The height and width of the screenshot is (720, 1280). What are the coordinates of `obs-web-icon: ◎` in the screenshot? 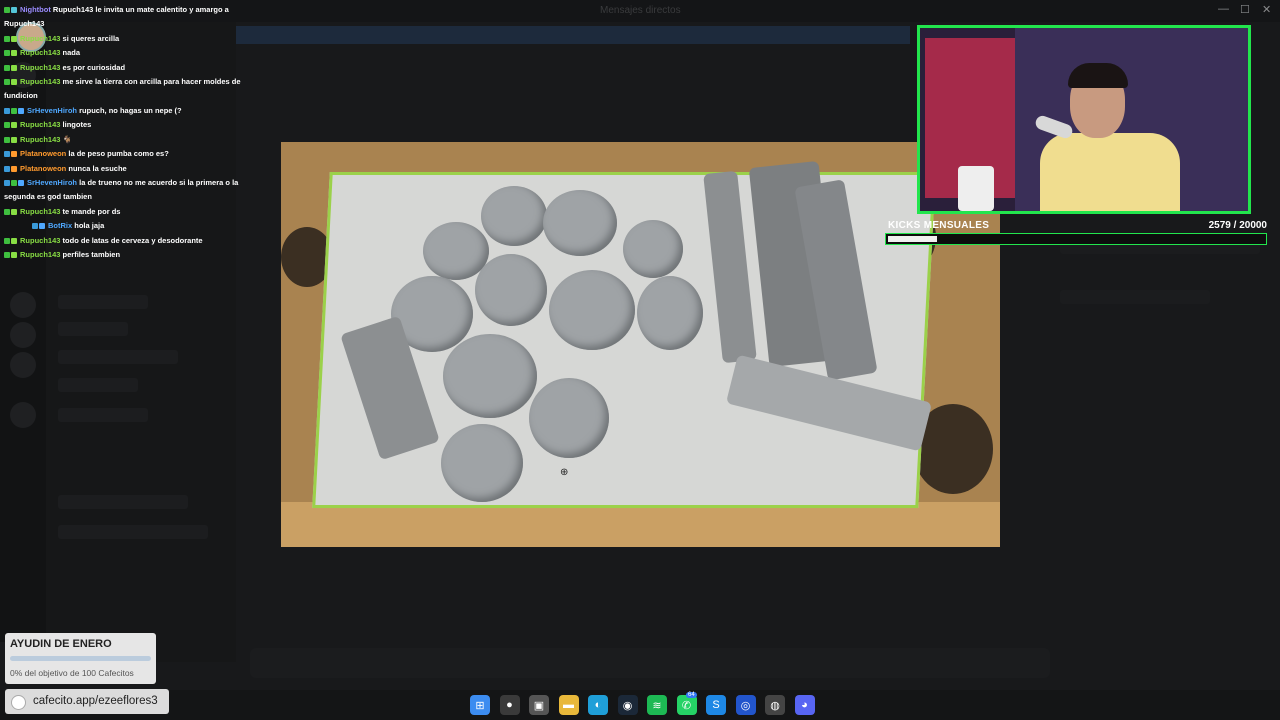 It's located at (745, 705).